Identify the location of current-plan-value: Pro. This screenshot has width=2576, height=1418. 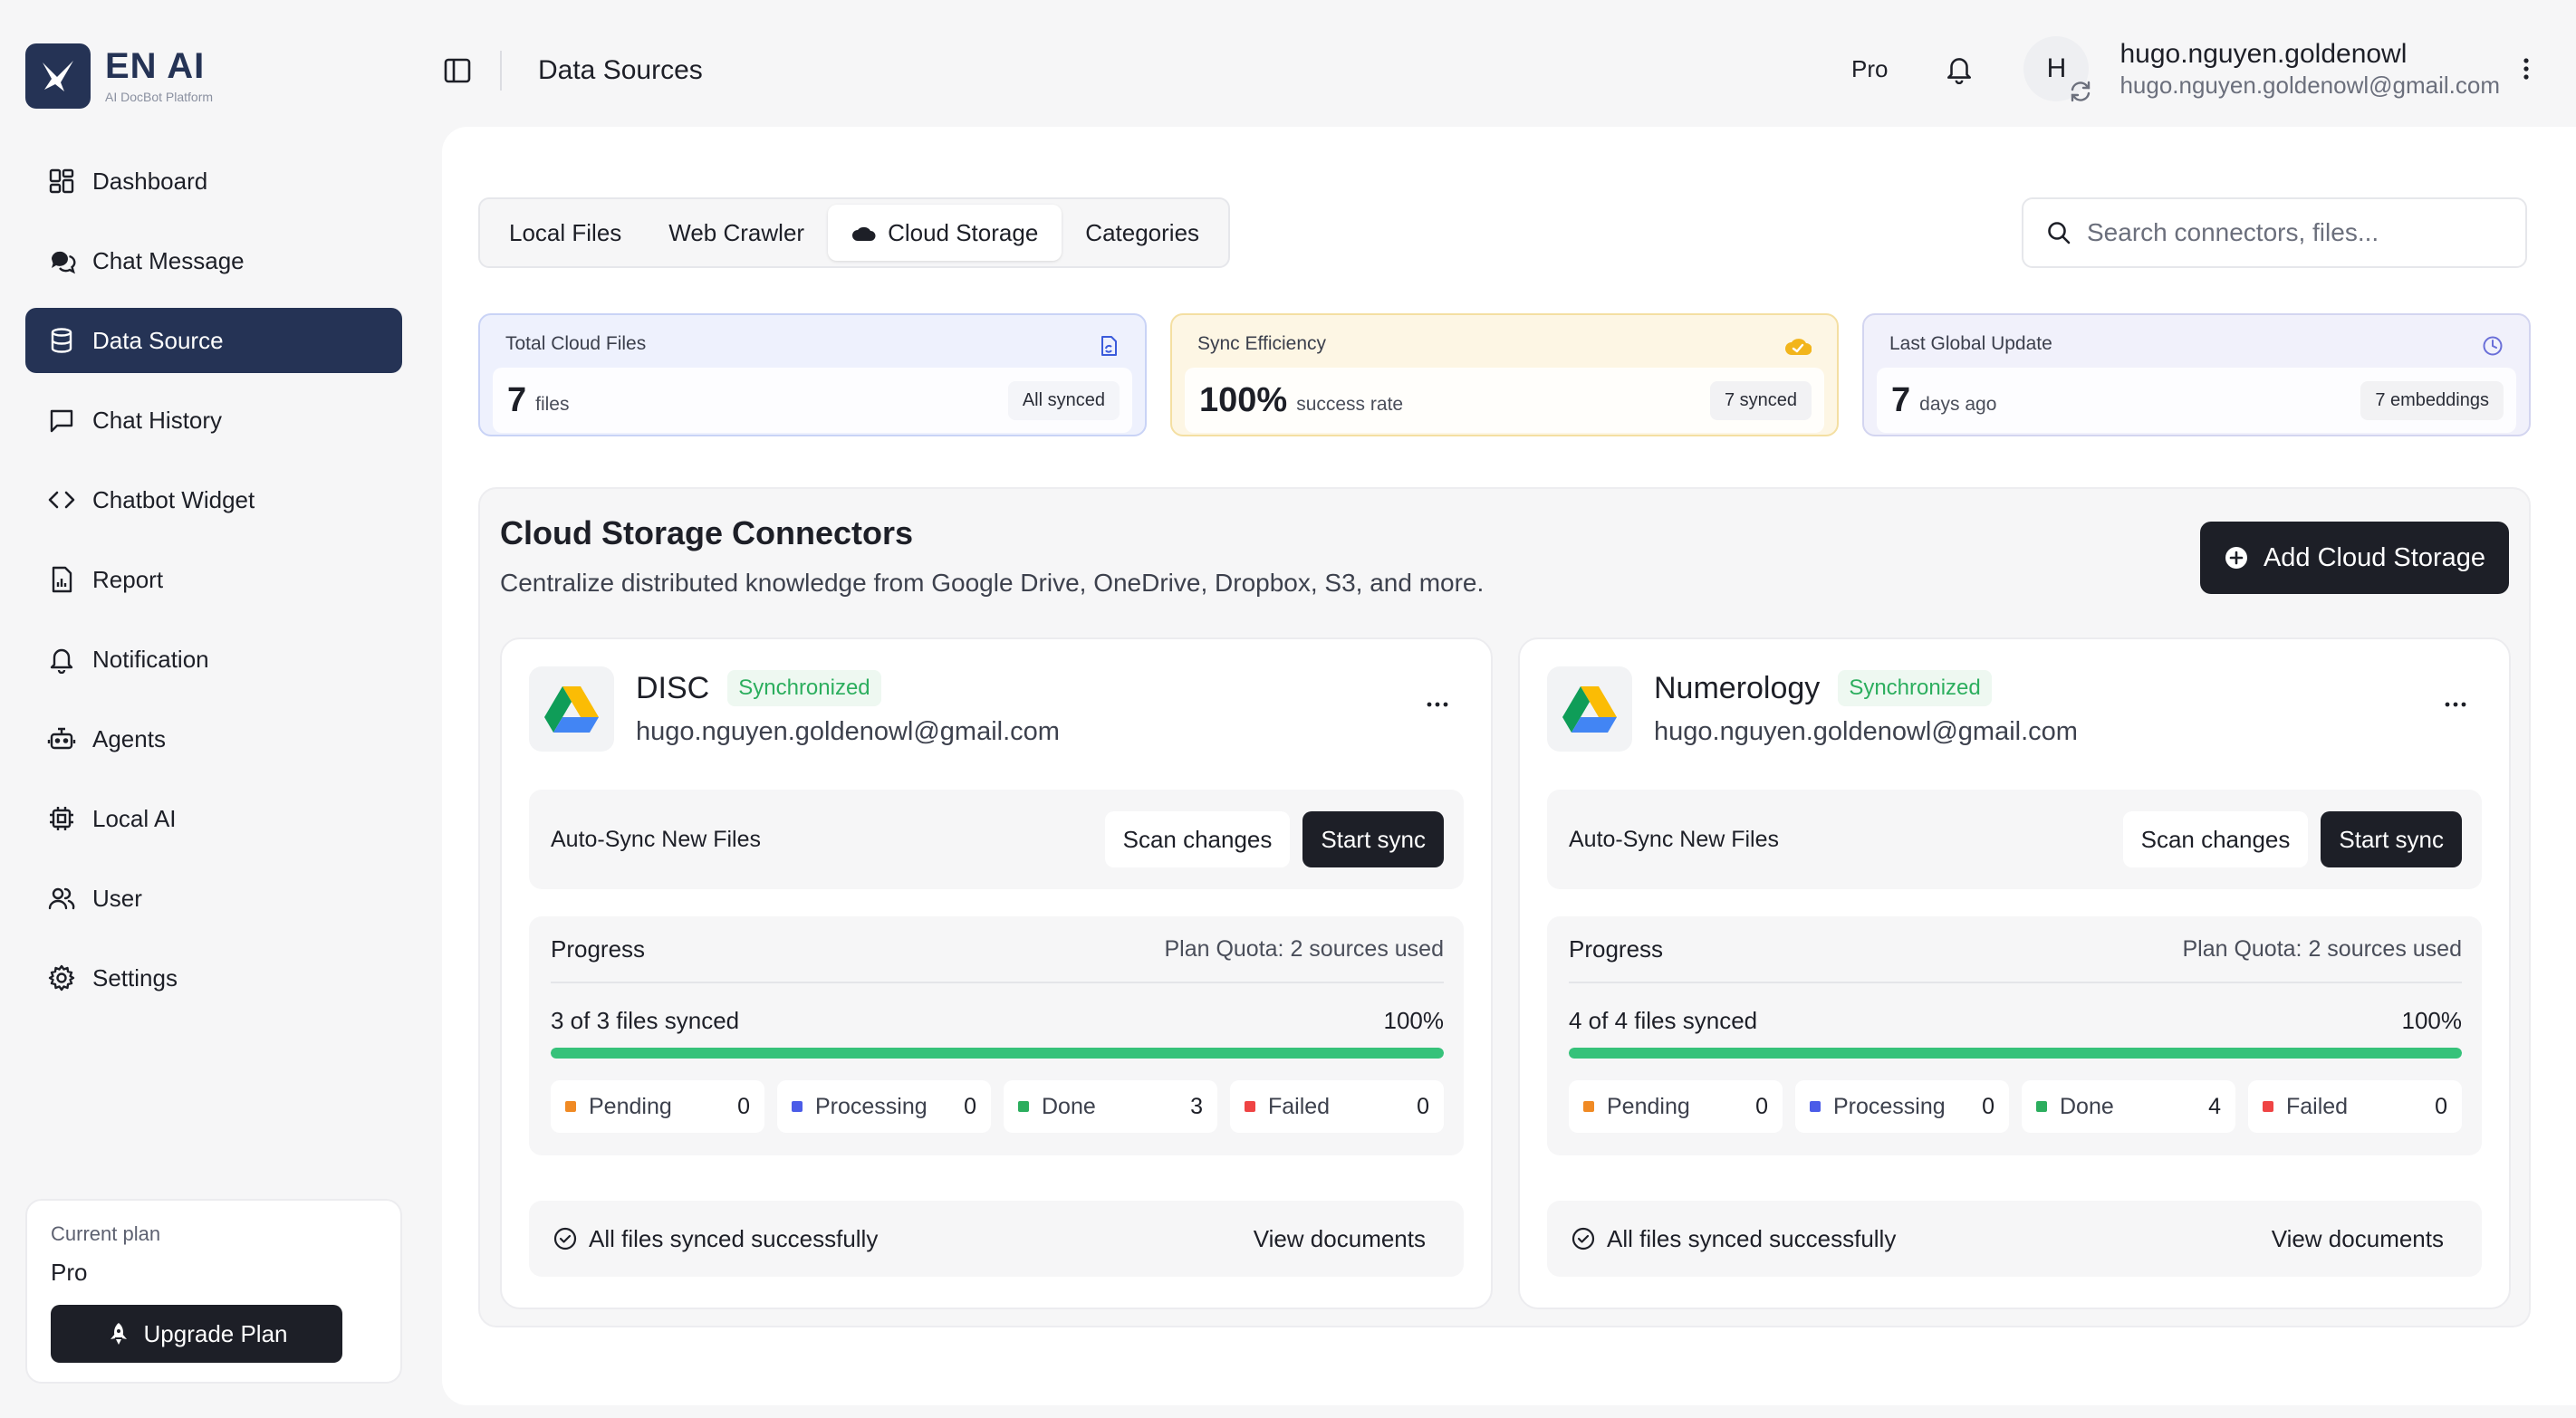
(69, 1272).